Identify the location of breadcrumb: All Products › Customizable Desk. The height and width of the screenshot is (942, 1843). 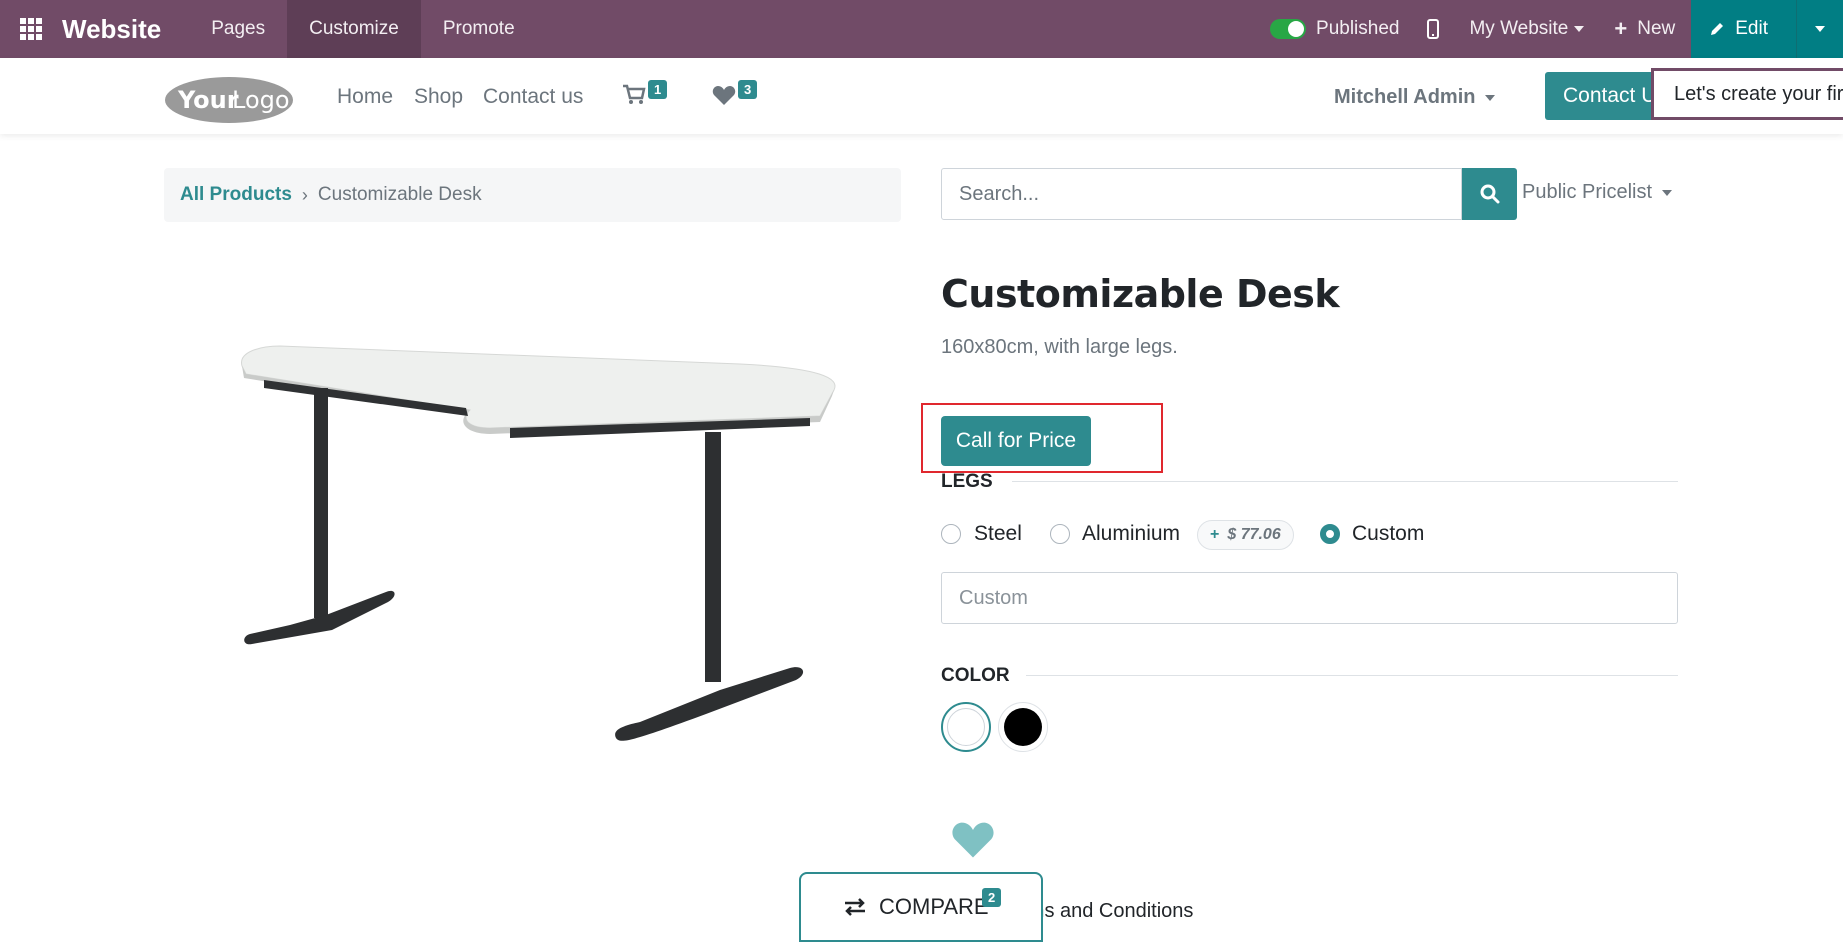
(532, 195).